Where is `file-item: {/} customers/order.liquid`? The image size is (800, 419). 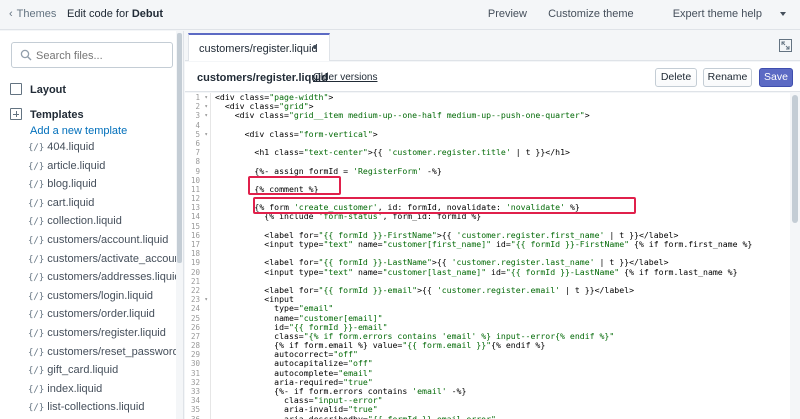
file-item: {/} customers/order.liquid is located at coordinates (103, 317).